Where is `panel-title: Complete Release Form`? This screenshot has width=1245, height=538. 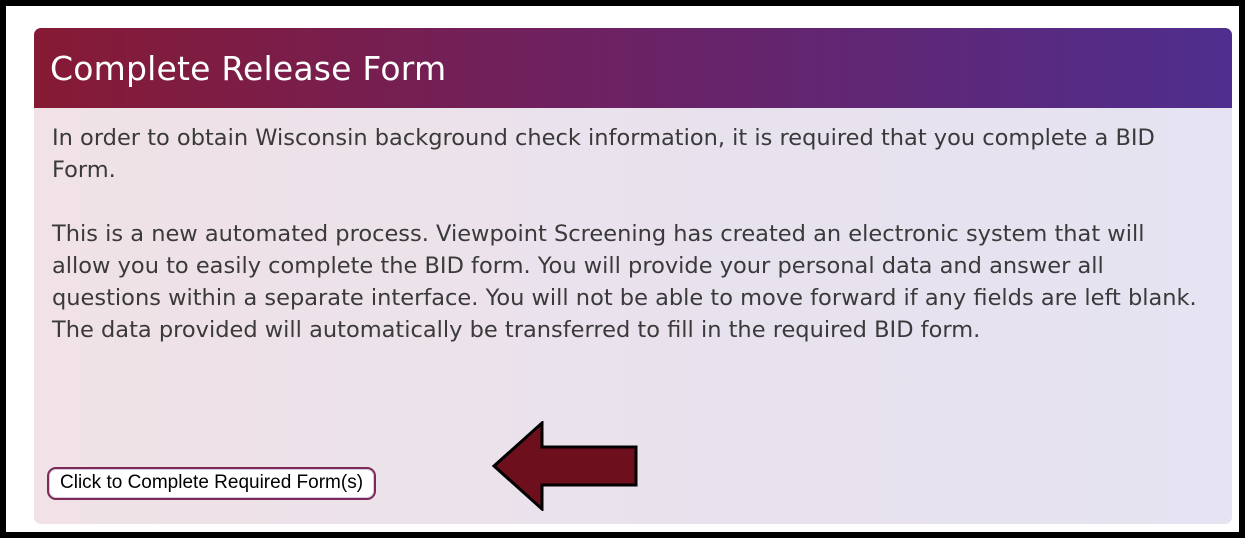 panel-title: Complete Release Form is located at coordinates (248, 68).